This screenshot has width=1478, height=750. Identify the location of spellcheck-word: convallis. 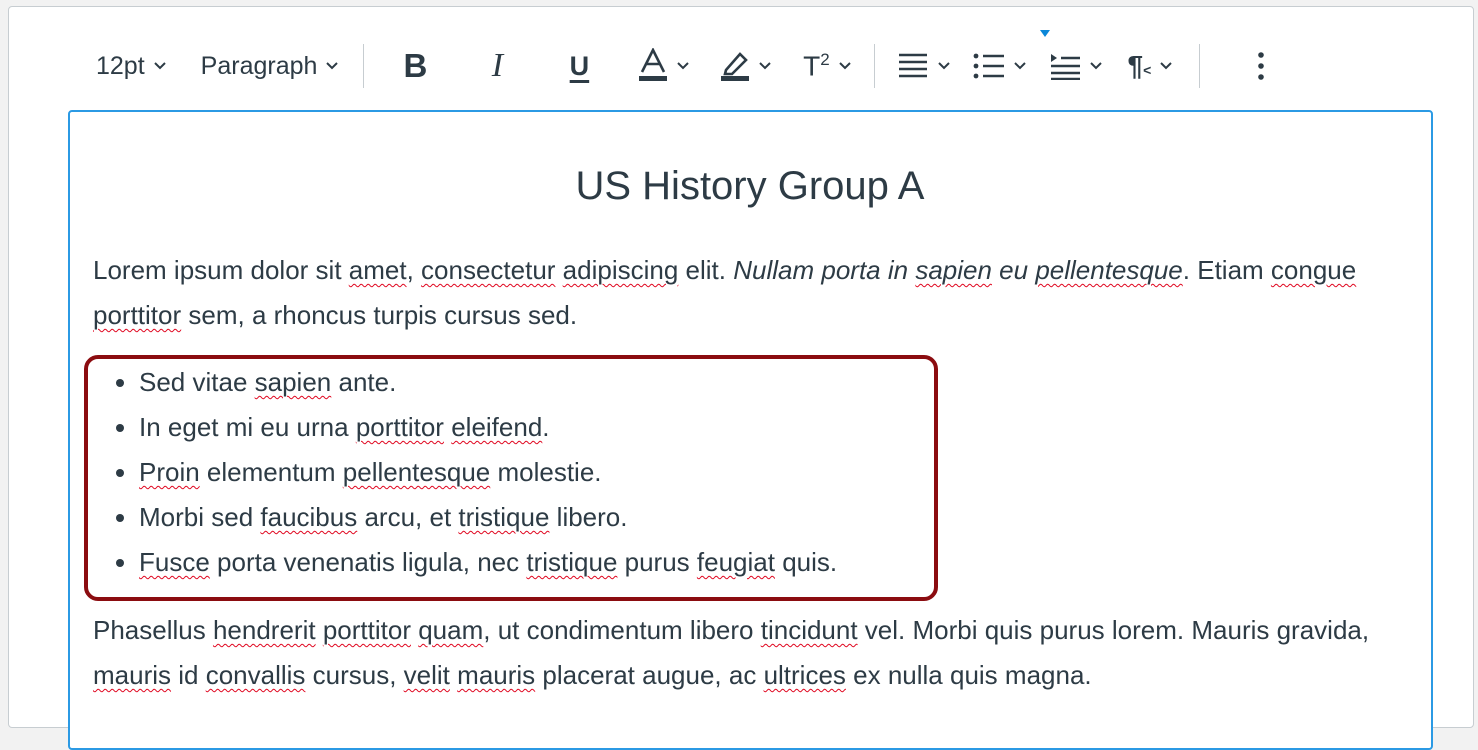
(255, 675).